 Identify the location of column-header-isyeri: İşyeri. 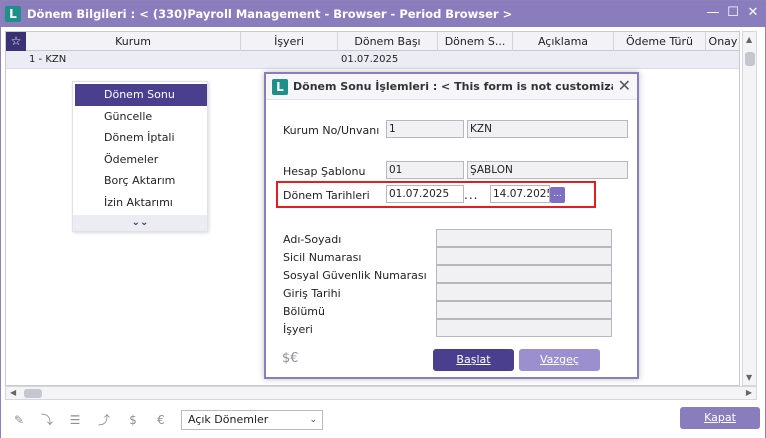
(289, 41).